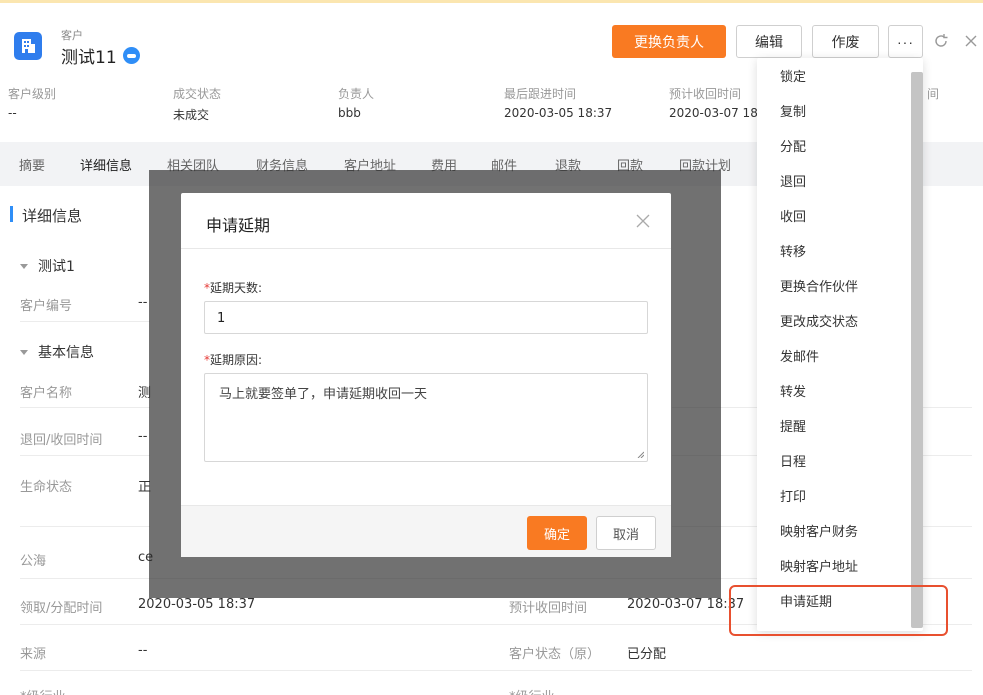 This screenshot has height=695, width=983. I want to click on summary-label: 最后跟进时间, so click(540, 94).